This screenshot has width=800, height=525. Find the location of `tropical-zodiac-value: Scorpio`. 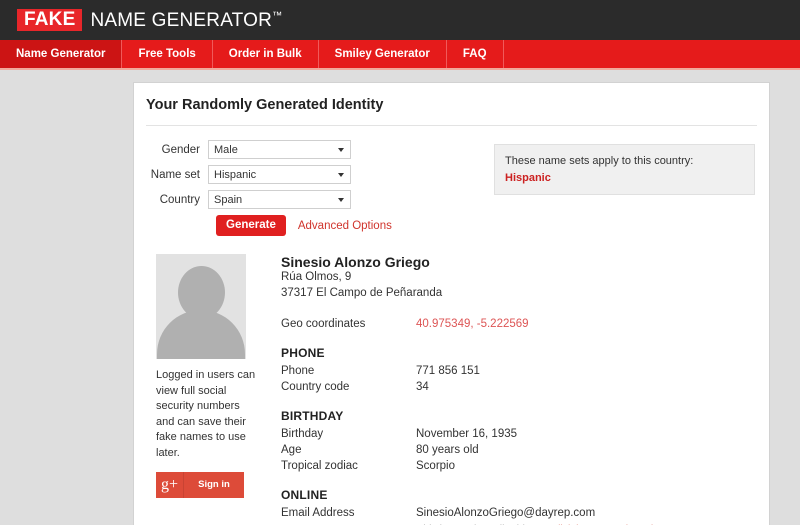

tropical-zodiac-value: Scorpio is located at coordinates (435, 465).